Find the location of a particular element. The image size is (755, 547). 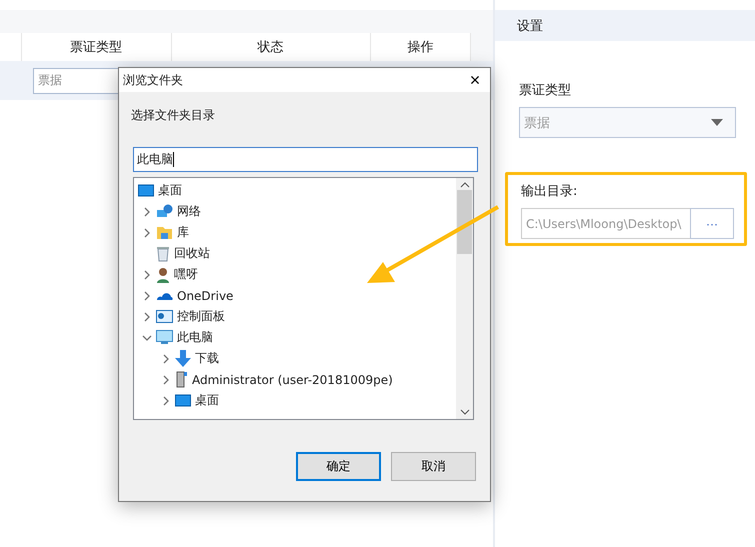

column-header: 状态 is located at coordinates (271, 47).